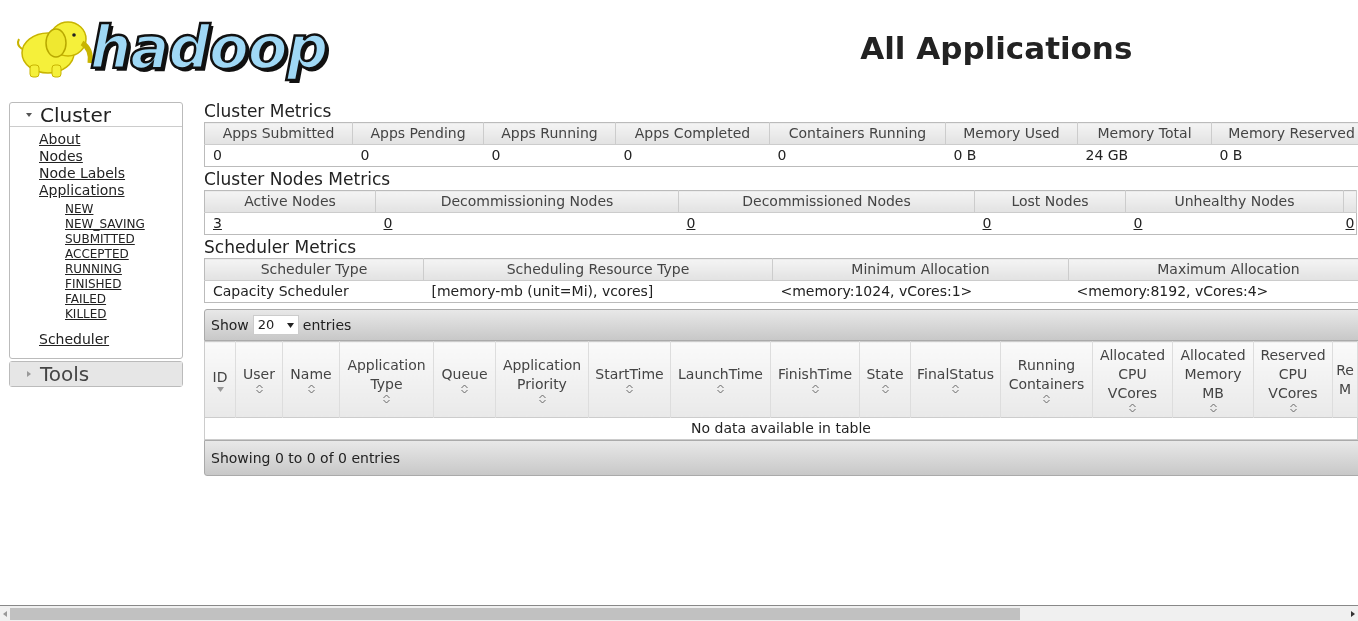 Image resolution: width=1358 pixels, height=621 pixels. What do you see at coordinates (1011, 133) in the screenshot?
I see `column-header: Memory Used` at bounding box center [1011, 133].